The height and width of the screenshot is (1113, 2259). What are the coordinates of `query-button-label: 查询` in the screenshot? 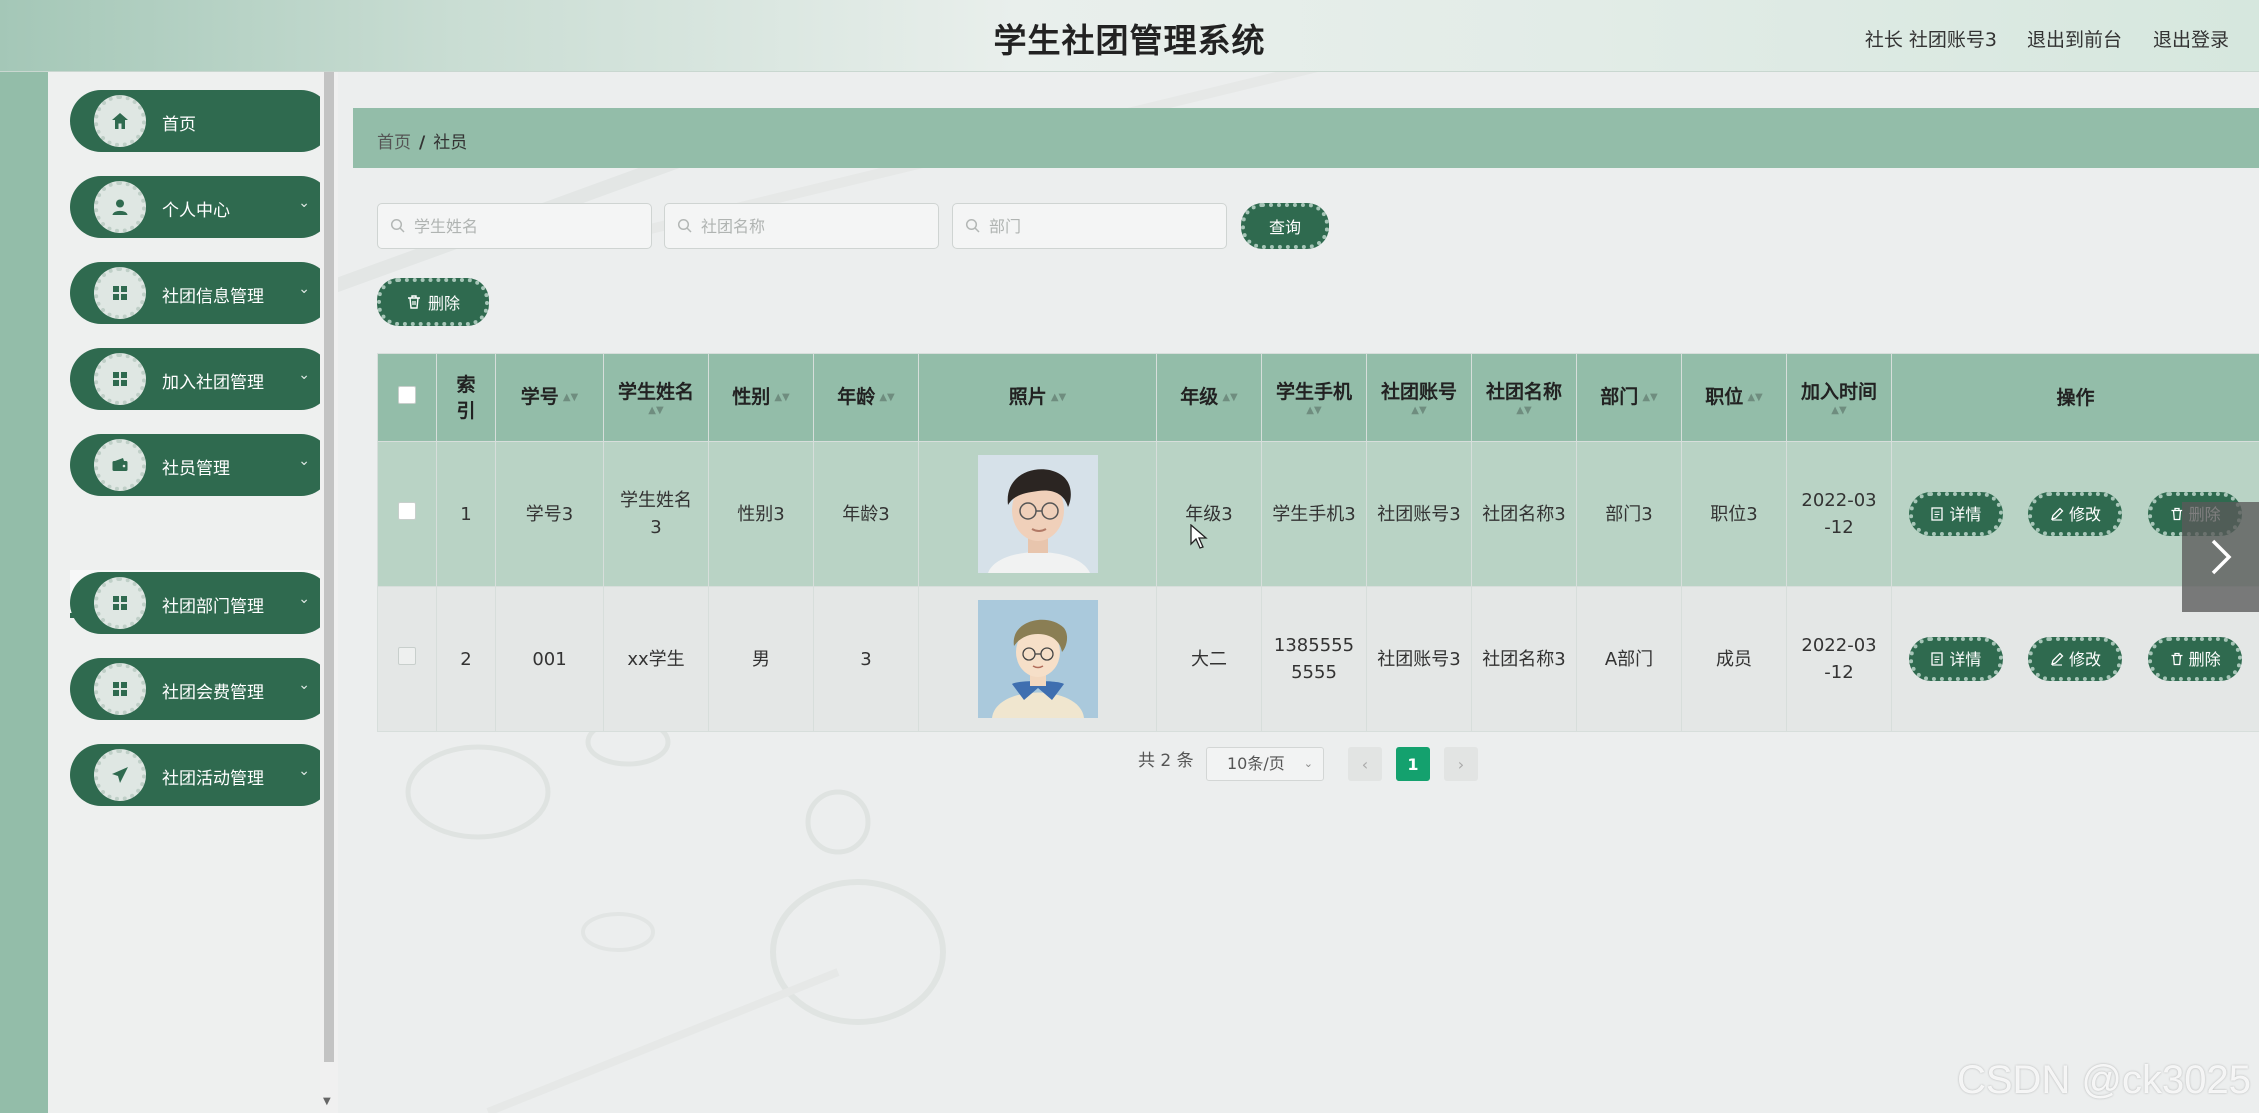 It's located at (1284, 227).